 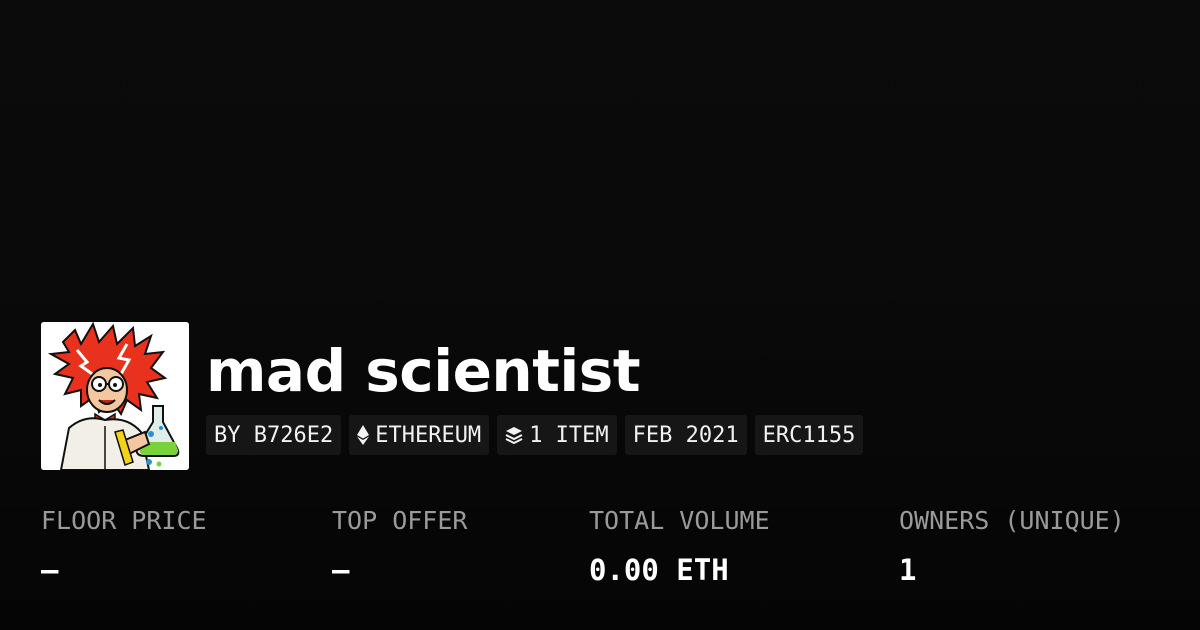 I want to click on owners-value: 1, so click(x=908, y=570).